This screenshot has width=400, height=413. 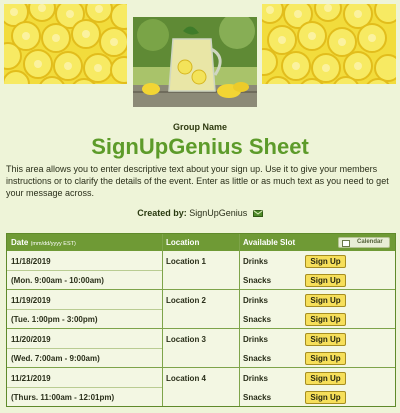 What do you see at coordinates (57, 280) in the screenshot?
I see `slot-time: (Mon. 9:00am - 10:00am)` at bounding box center [57, 280].